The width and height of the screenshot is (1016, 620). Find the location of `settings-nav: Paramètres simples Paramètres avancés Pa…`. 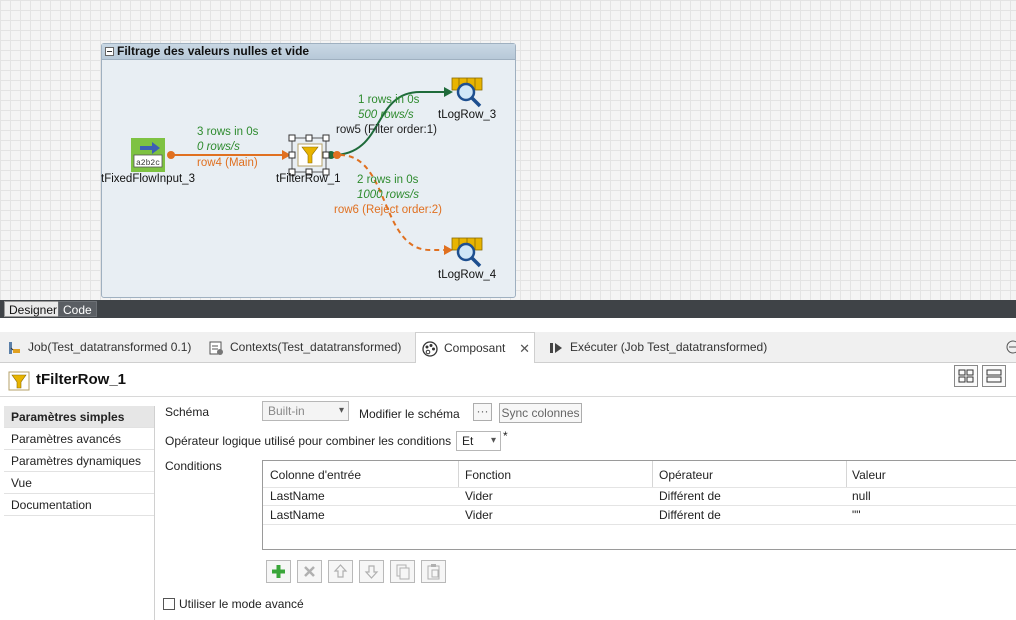

settings-nav: Paramètres simples Paramètres avancés Pa… is located at coordinates (79, 513).